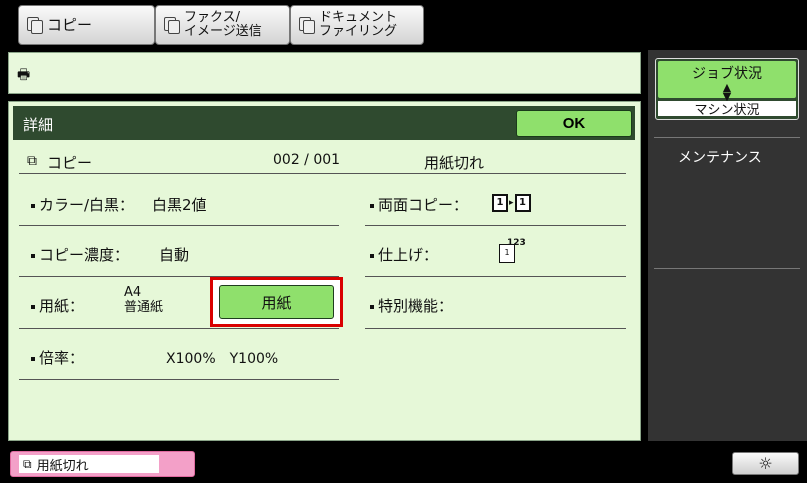 The width and height of the screenshot is (807, 483). What do you see at coordinates (419, 204) in the screenshot?
I see `duplex-label: 両面コピー：` at bounding box center [419, 204].